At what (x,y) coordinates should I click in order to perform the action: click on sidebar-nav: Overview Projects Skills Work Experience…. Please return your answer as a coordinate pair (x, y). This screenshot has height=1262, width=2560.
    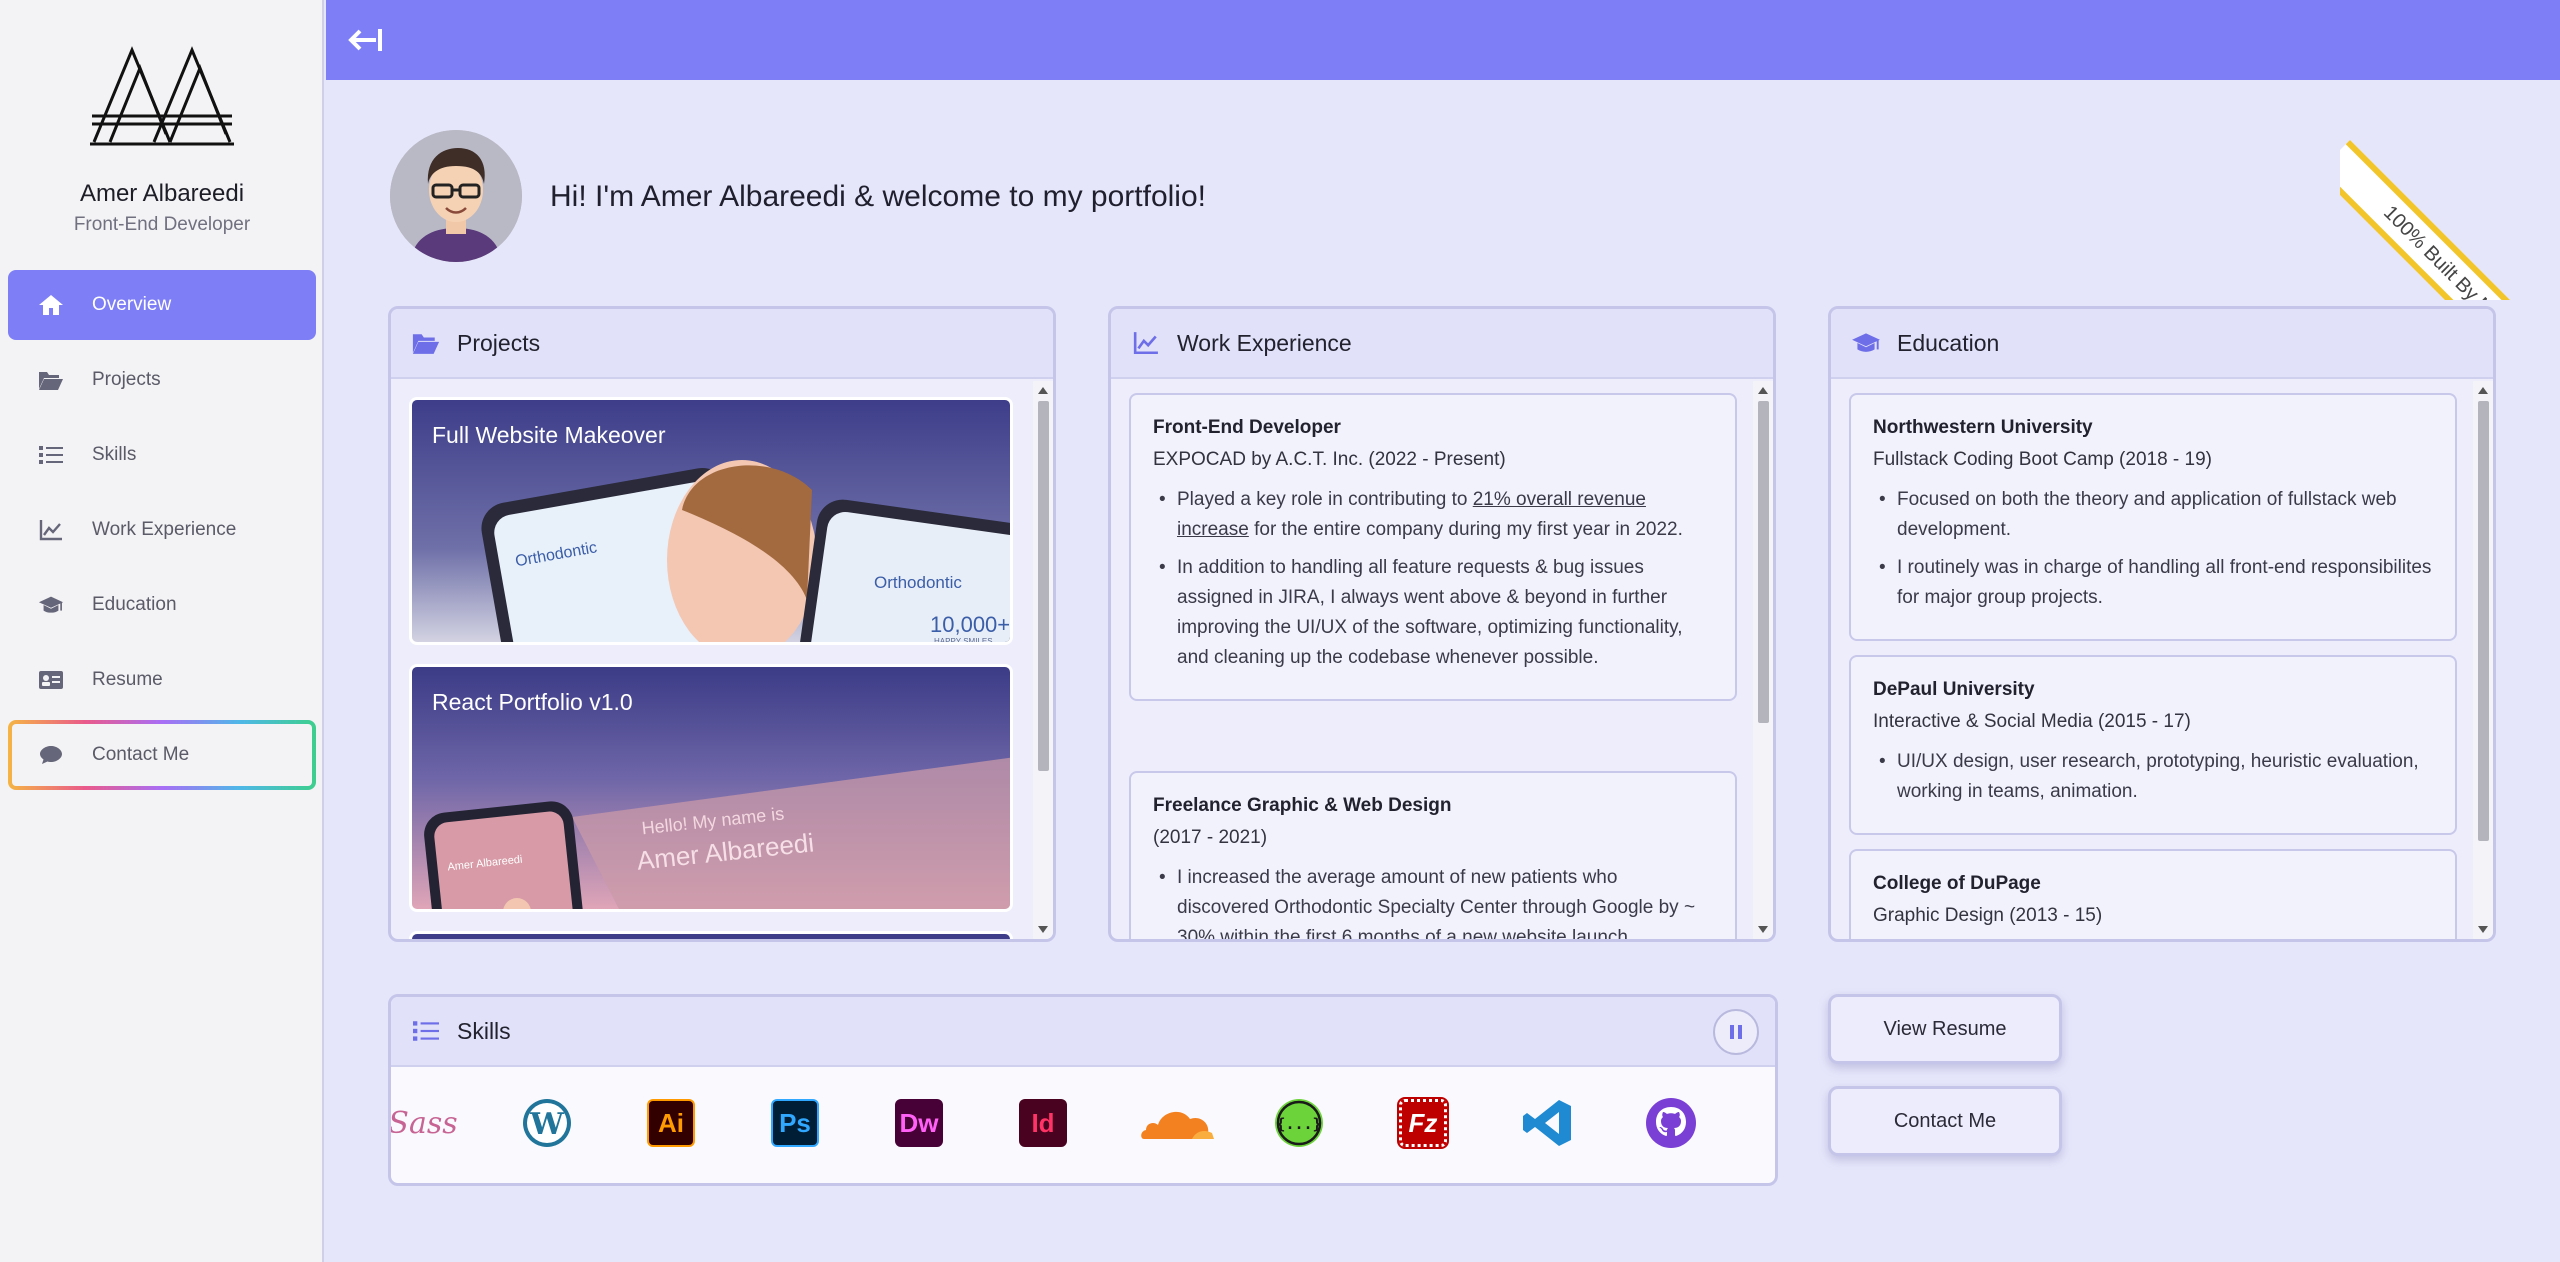
    Looking at the image, I should click on (162, 532).